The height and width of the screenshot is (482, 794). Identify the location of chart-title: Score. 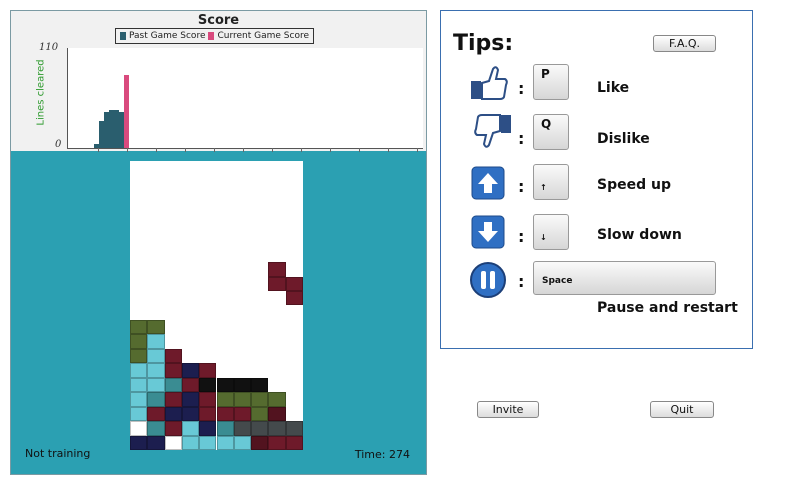
(218, 20).